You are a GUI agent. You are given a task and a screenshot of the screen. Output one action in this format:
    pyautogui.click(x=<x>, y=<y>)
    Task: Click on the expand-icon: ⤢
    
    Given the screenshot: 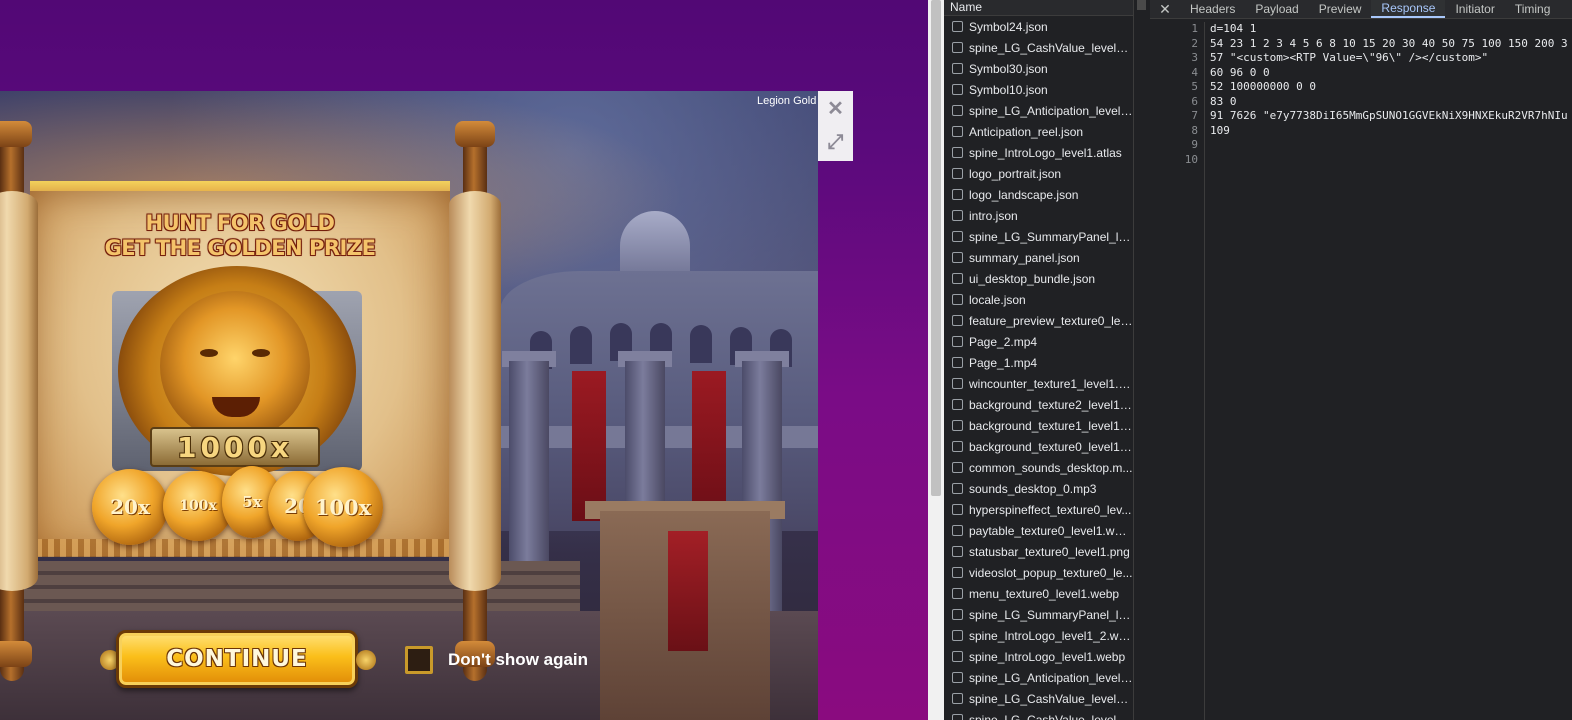 What is the action you would take?
    pyautogui.click(x=835, y=142)
    